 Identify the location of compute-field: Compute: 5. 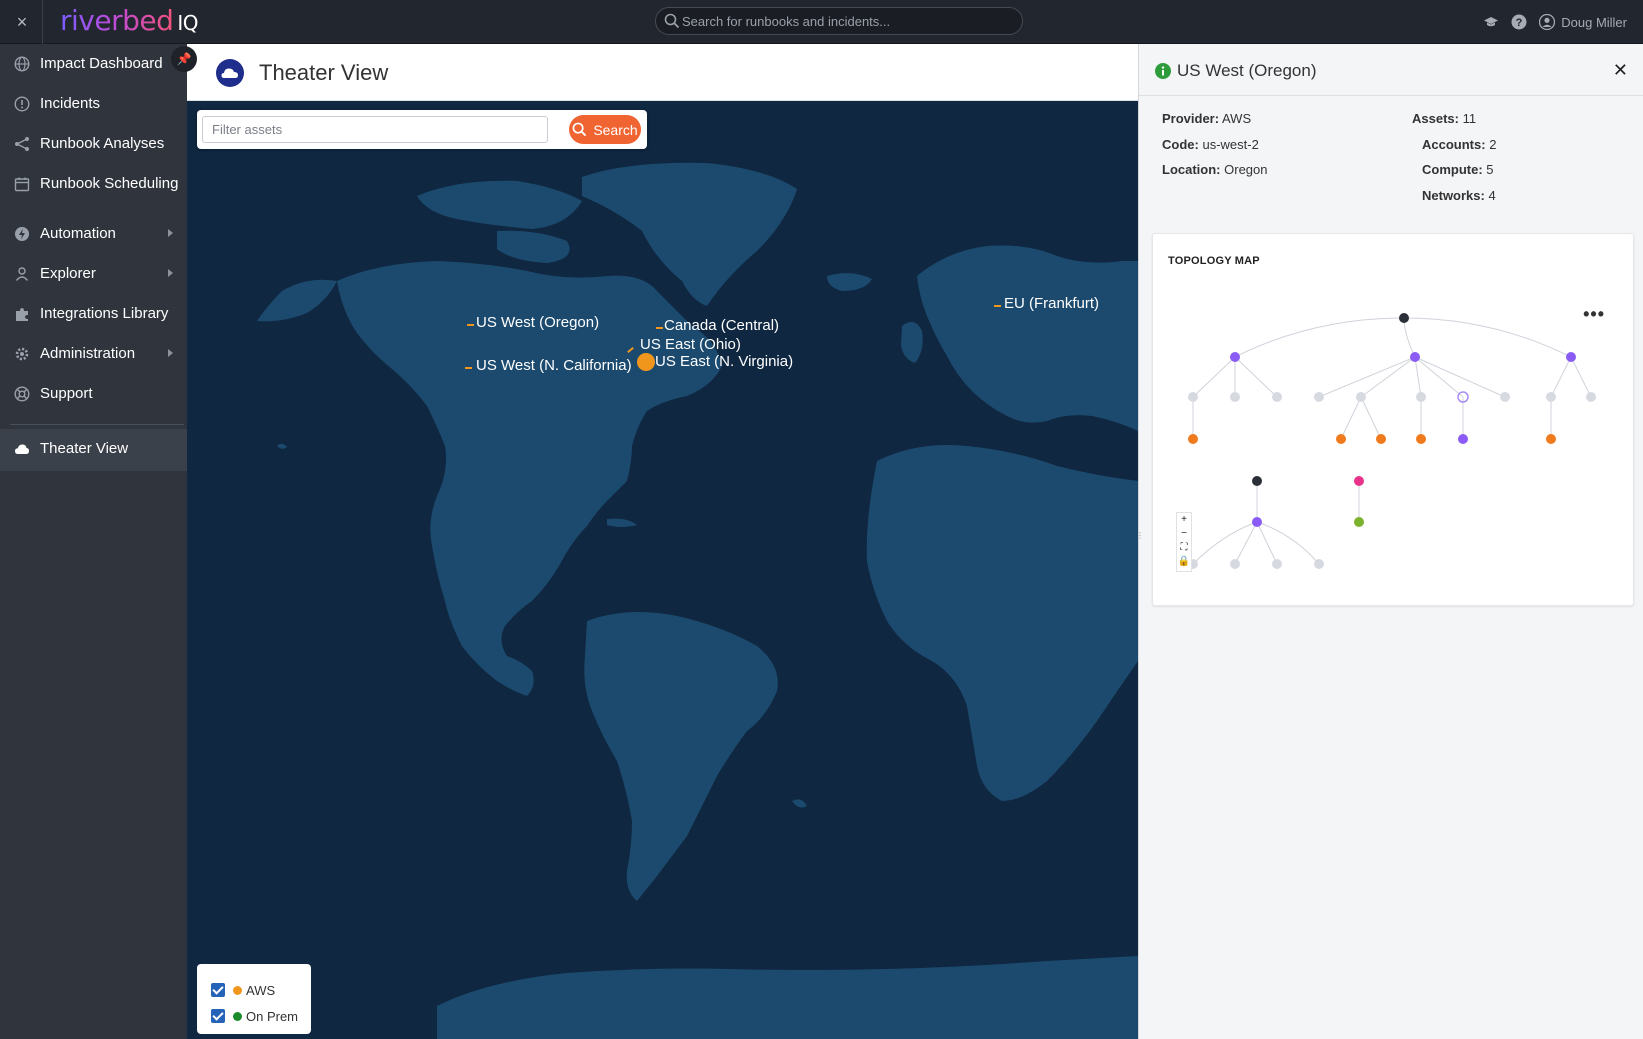
(1458, 169).